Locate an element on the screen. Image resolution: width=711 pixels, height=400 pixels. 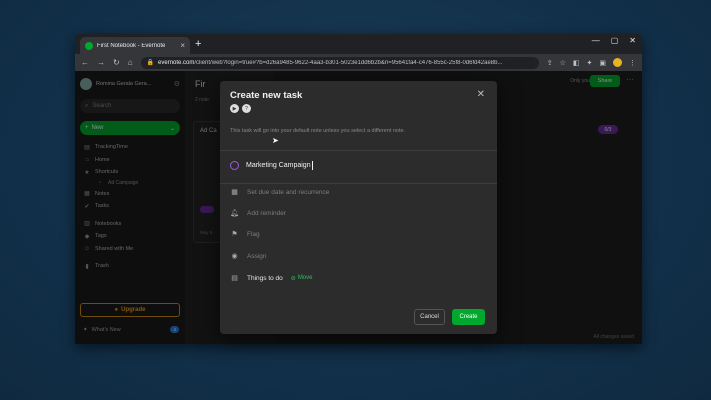
flag-icon: ⚑ is located at coordinates (234, 234).